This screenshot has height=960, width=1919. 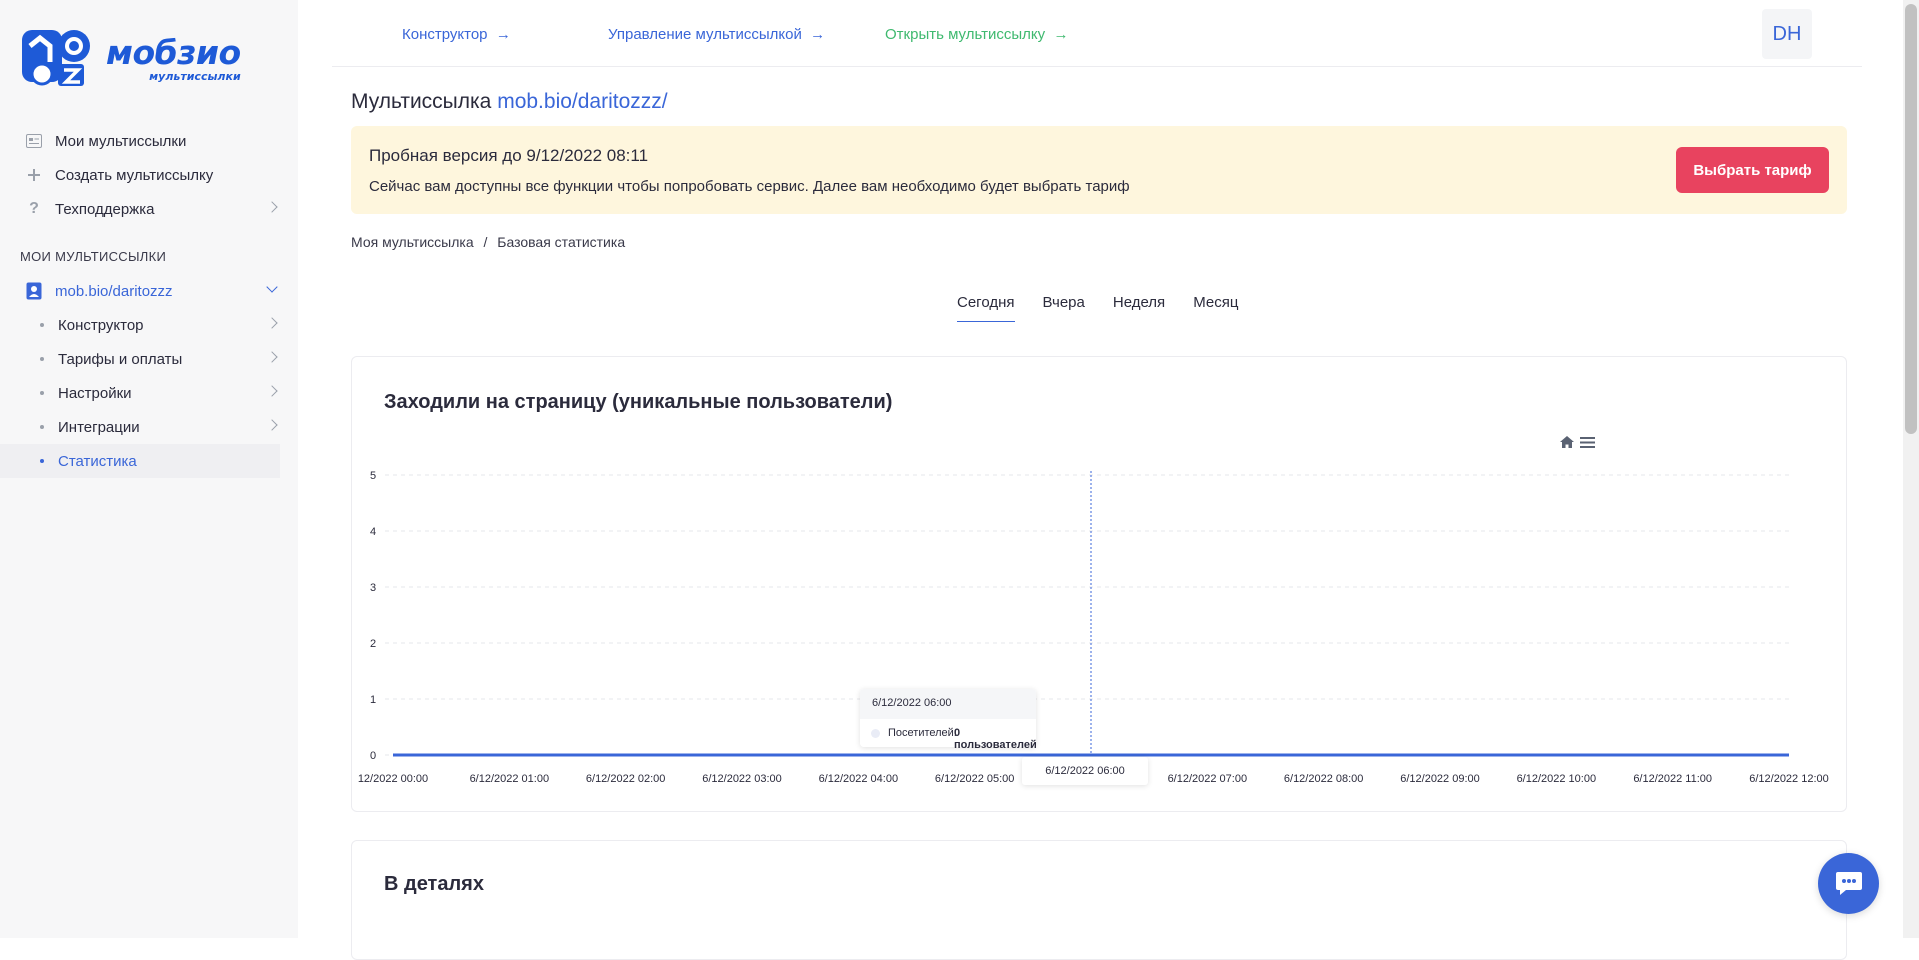 What do you see at coordinates (1577, 442) in the screenshot?
I see `chart-toolbar` at bounding box center [1577, 442].